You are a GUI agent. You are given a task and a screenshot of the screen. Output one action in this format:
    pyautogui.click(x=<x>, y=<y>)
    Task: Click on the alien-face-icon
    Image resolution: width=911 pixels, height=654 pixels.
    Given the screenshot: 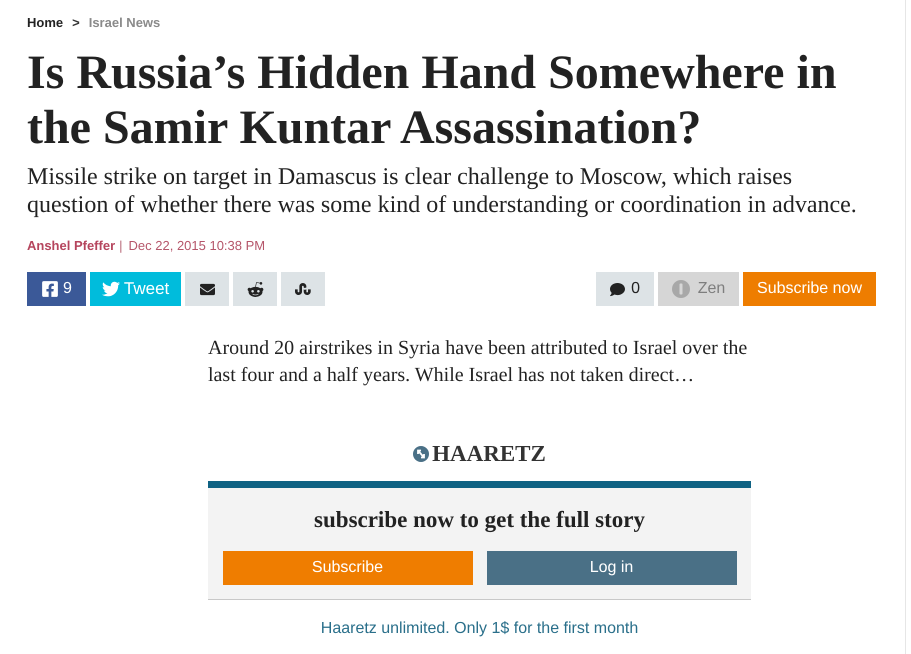 What is the action you would take?
    pyautogui.click(x=255, y=289)
    